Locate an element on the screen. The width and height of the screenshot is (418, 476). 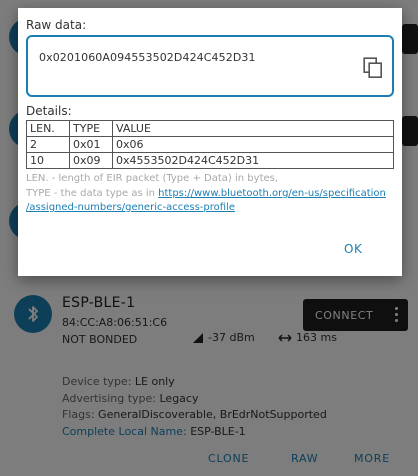
raw-data-value: 0x0201060A094553502D424C452D31 is located at coordinates (147, 57).